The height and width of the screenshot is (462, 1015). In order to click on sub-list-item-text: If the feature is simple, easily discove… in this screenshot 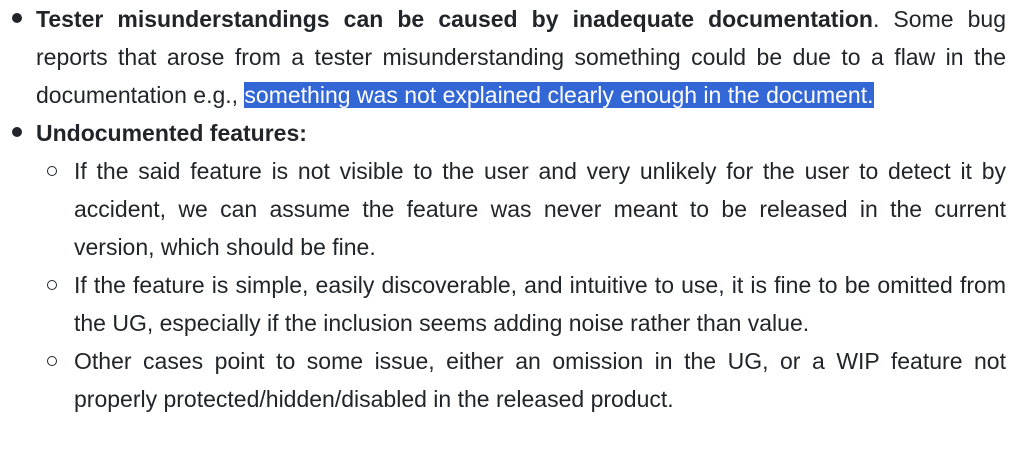, I will do `click(540, 304)`.